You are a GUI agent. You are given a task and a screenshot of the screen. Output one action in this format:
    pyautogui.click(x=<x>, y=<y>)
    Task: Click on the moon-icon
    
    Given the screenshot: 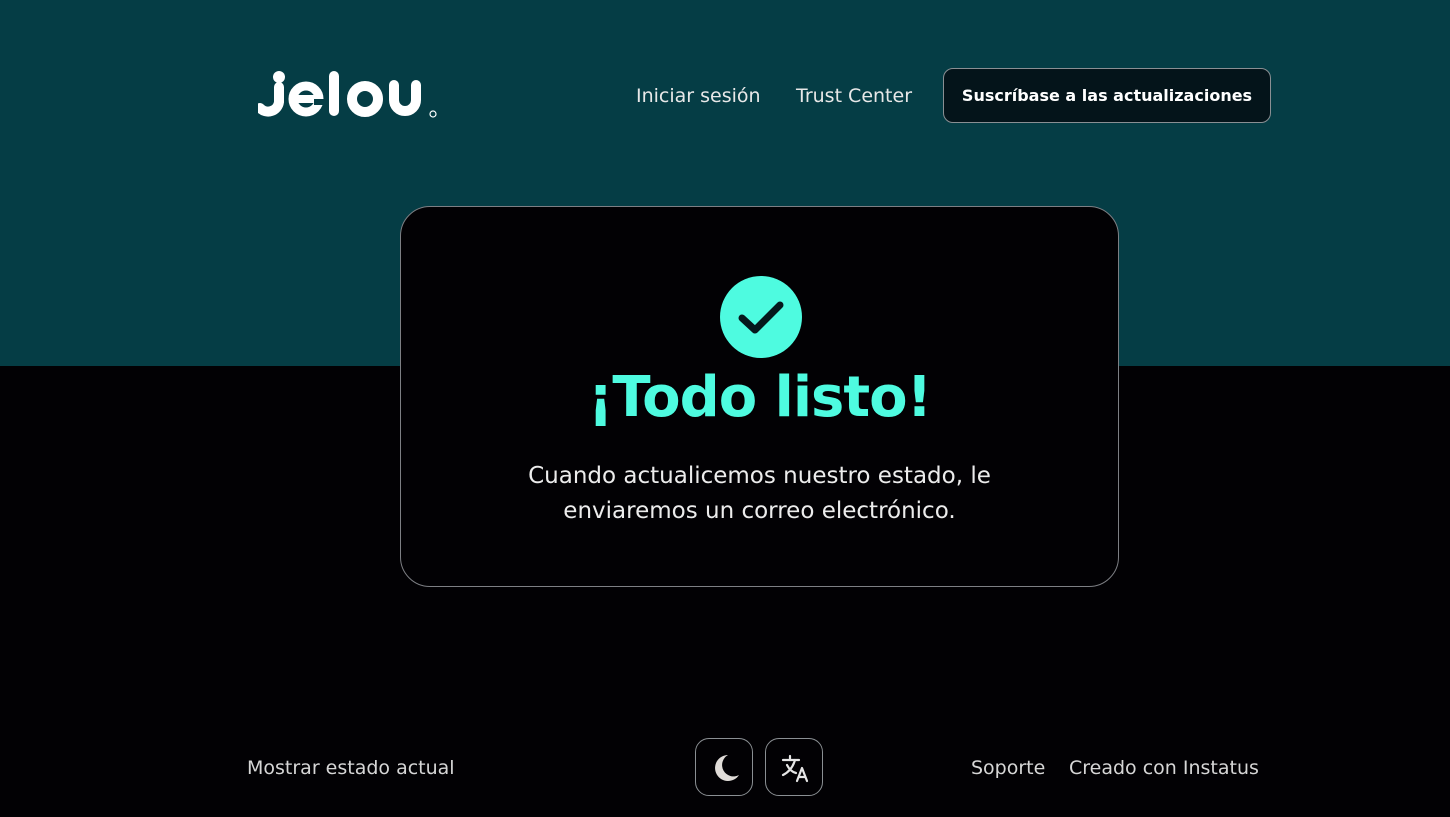 What is the action you would take?
    pyautogui.click(x=727, y=768)
    